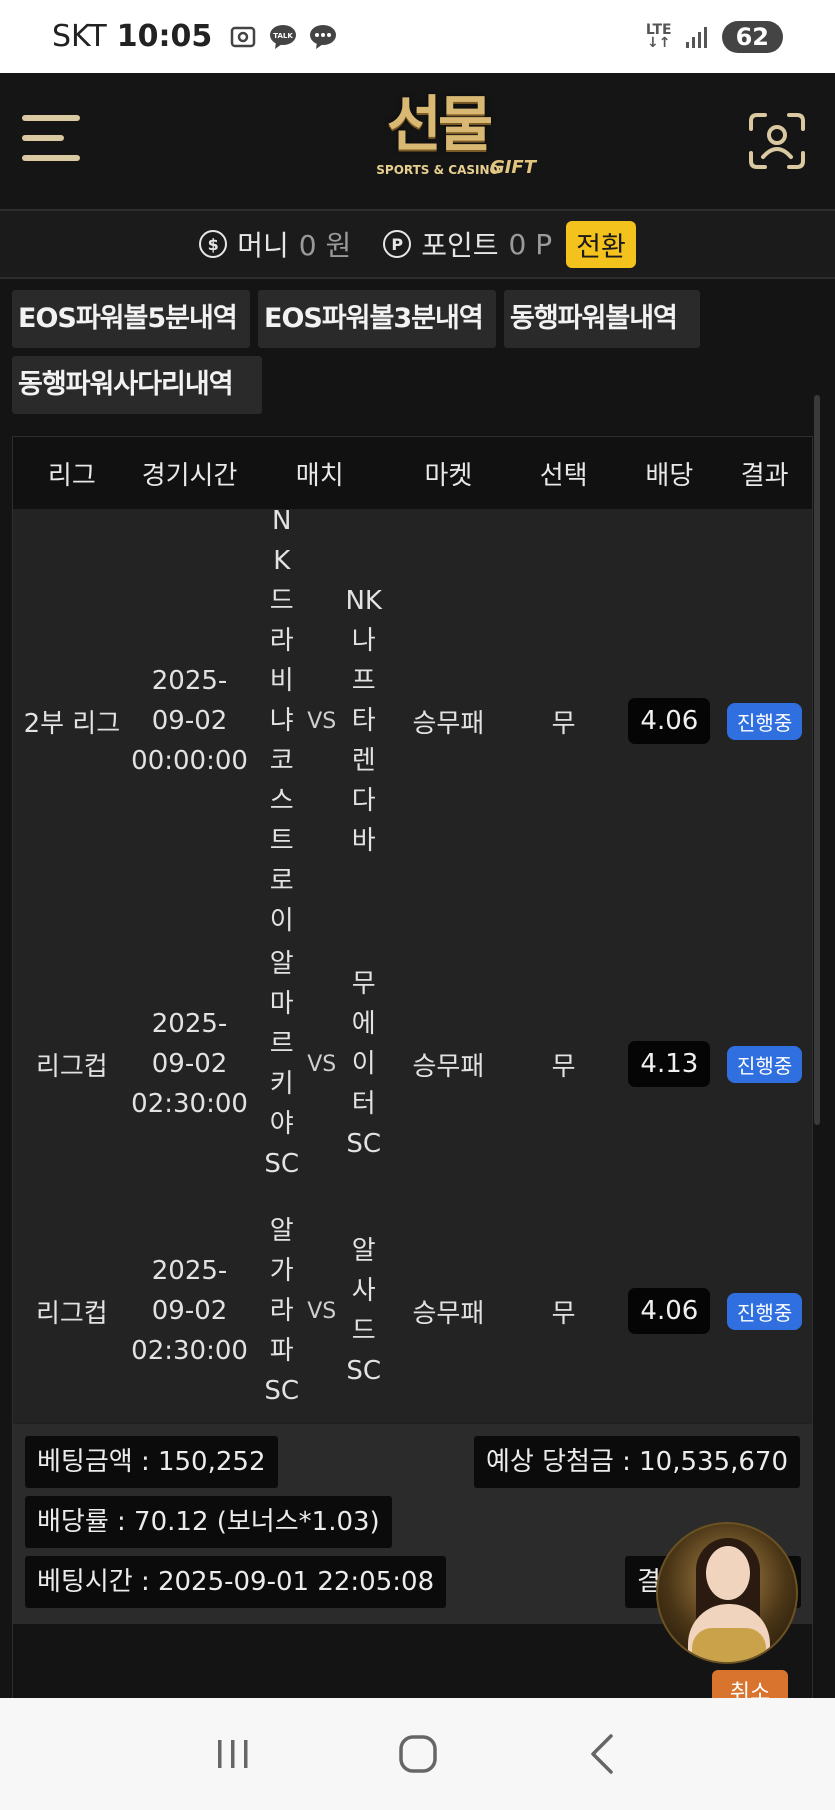 The width and height of the screenshot is (835, 1810). I want to click on convert-button: 전환, so click(601, 244).